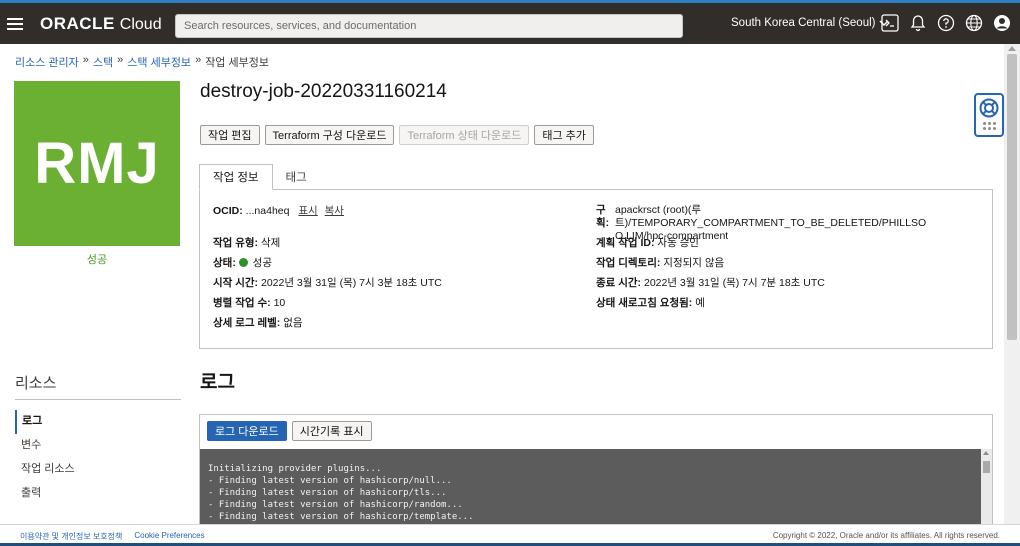  What do you see at coordinates (237, 63) in the screenshot?
I see `breadcrumb-job-details: 작업 세부정보` at bounding box center [237, 63].